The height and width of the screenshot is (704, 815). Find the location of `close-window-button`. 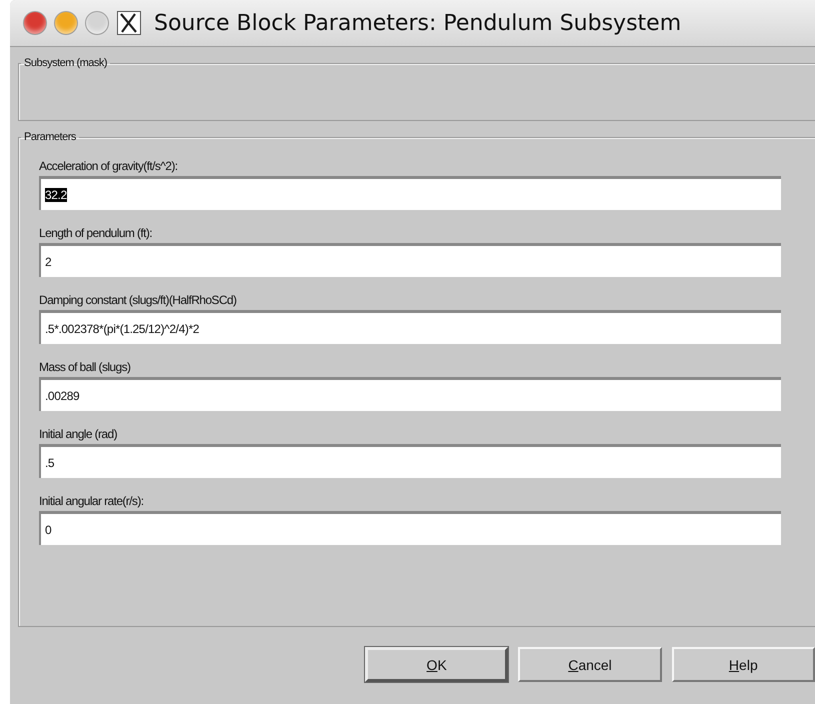

close-window-button is located at coordinates (35, 23).